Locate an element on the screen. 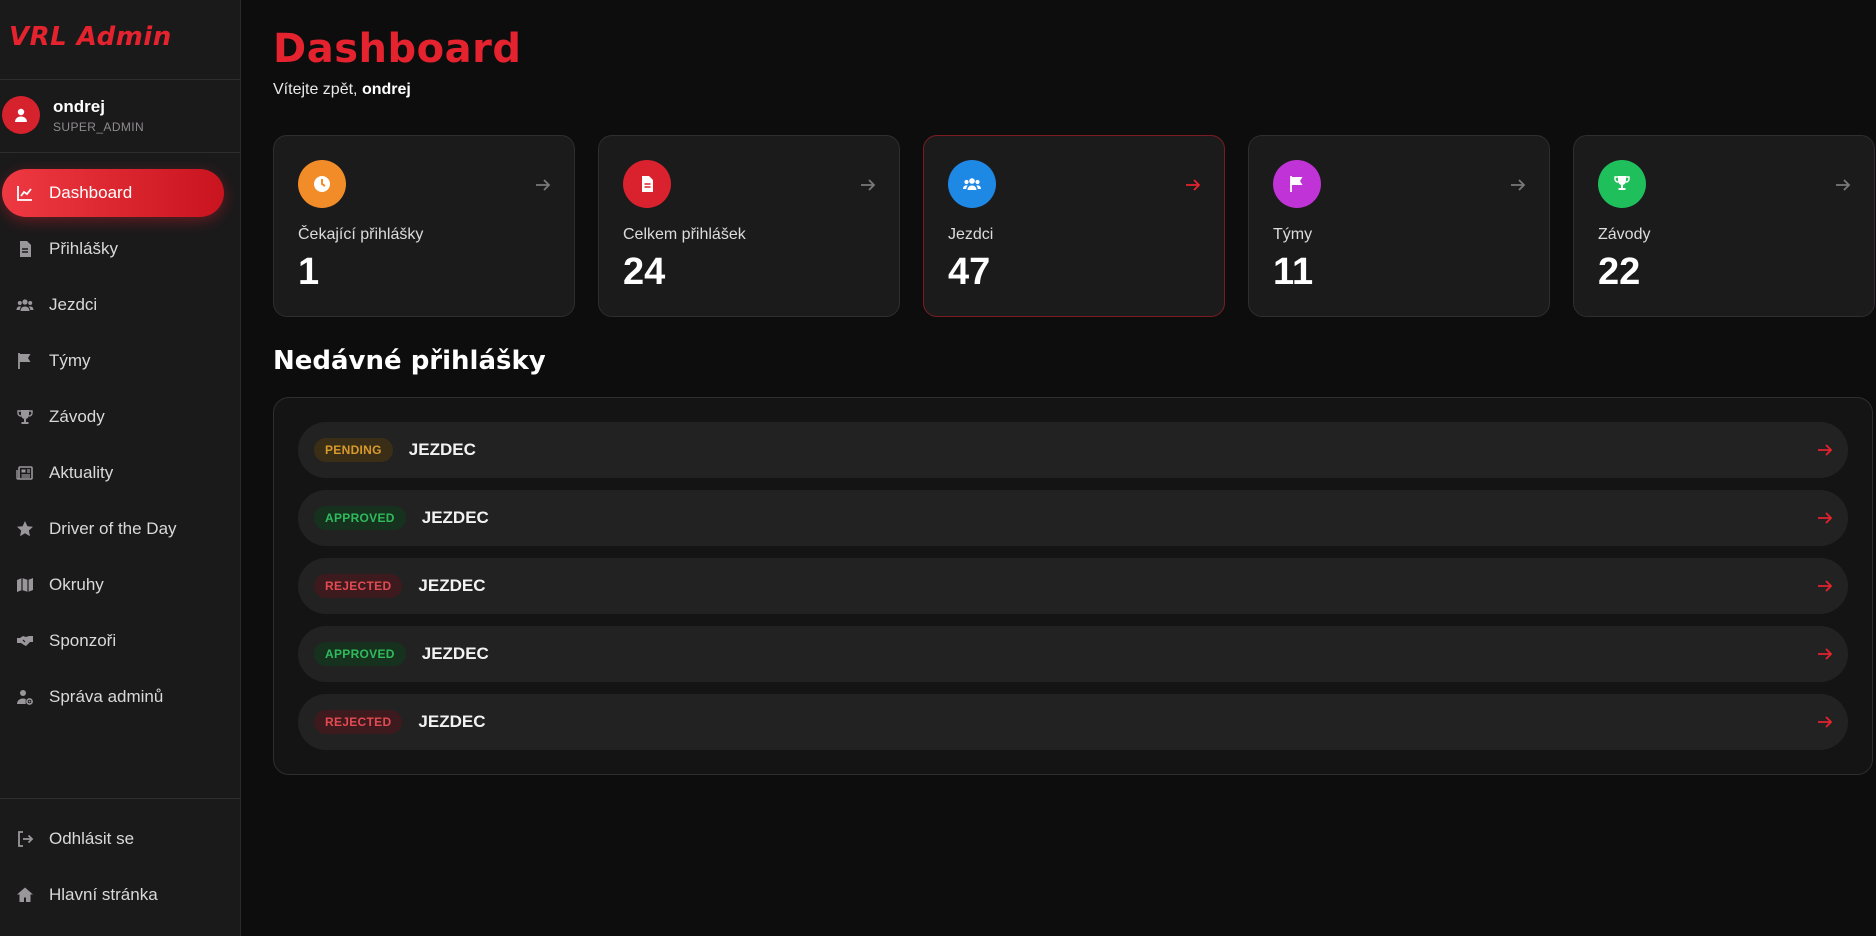 This screenshot has height=936, width=1876. nav-label: Hlavní stránka is located at coordinates (103, 894).